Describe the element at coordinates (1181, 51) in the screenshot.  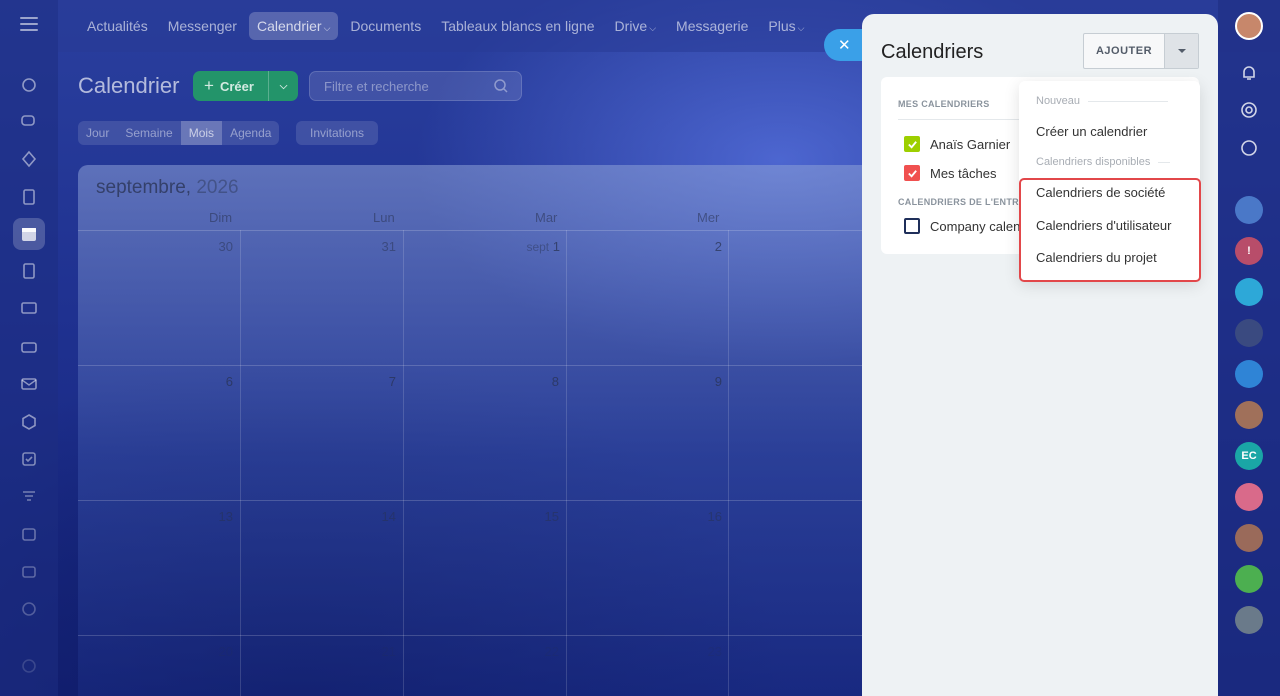
I see `dropdown-arrow-icon` at that location.